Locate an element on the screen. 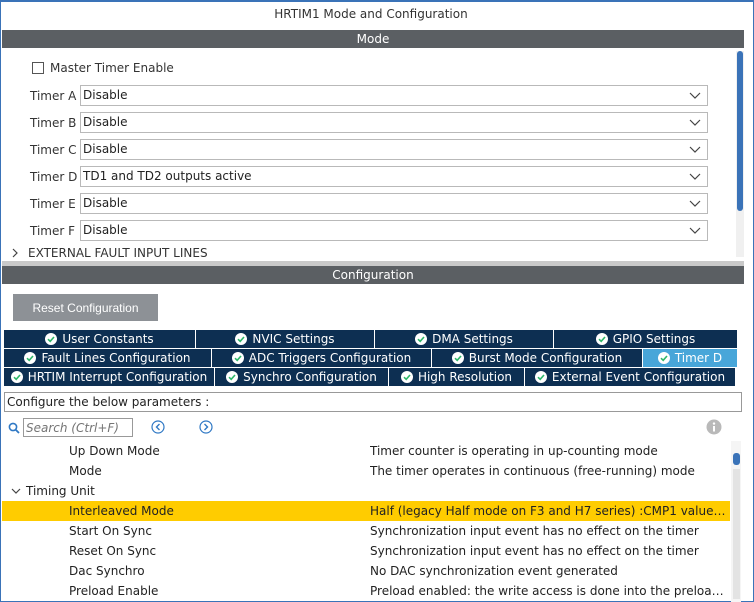 The image size is (754, 602). param-name: Start On Sync is located at coordinates (110, 531).